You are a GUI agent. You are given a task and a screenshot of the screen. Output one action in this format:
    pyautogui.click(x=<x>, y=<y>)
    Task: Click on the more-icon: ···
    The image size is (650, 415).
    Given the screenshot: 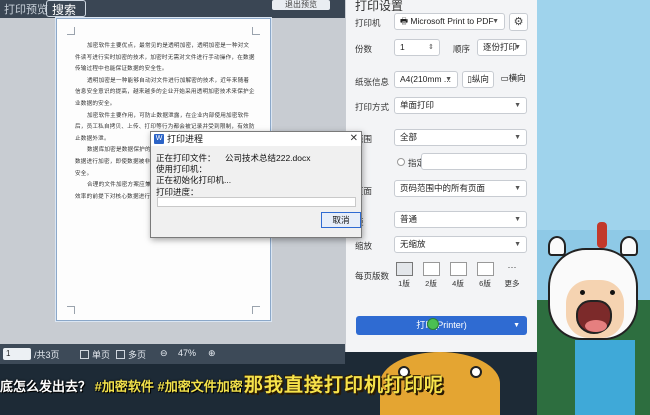 What is the action you would take?
    pyautogui.click(x=512, y=267)
    